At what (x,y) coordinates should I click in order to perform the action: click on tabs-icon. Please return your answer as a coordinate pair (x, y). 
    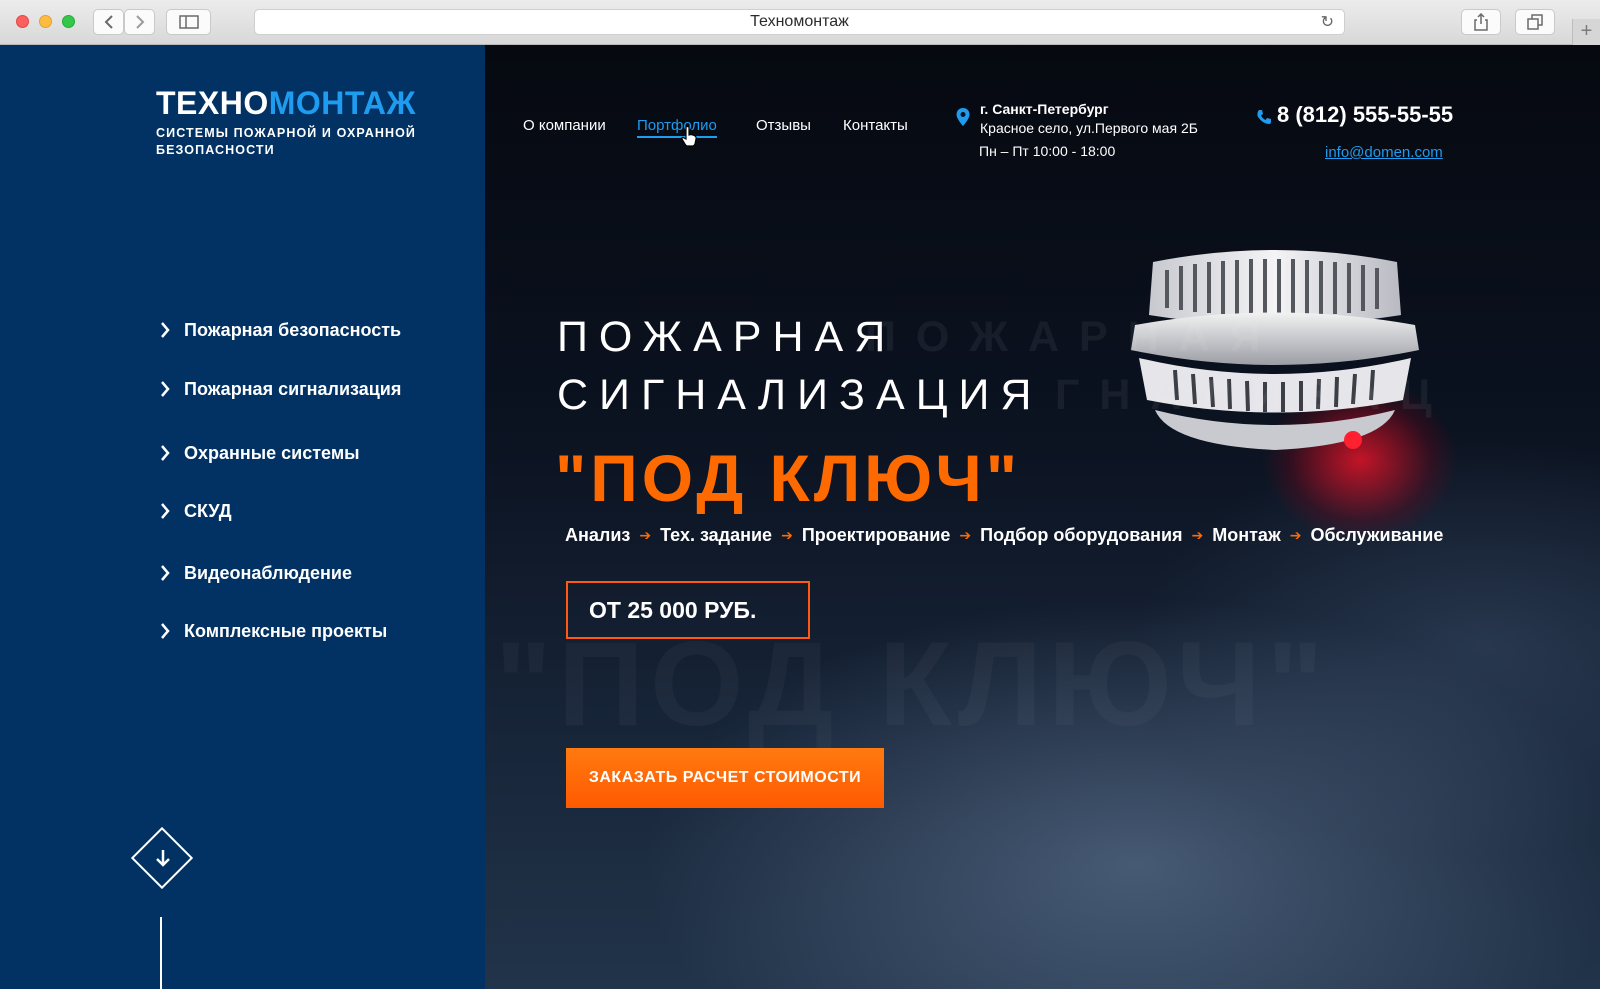
    Looking at the image, I should click on (1535, 22).